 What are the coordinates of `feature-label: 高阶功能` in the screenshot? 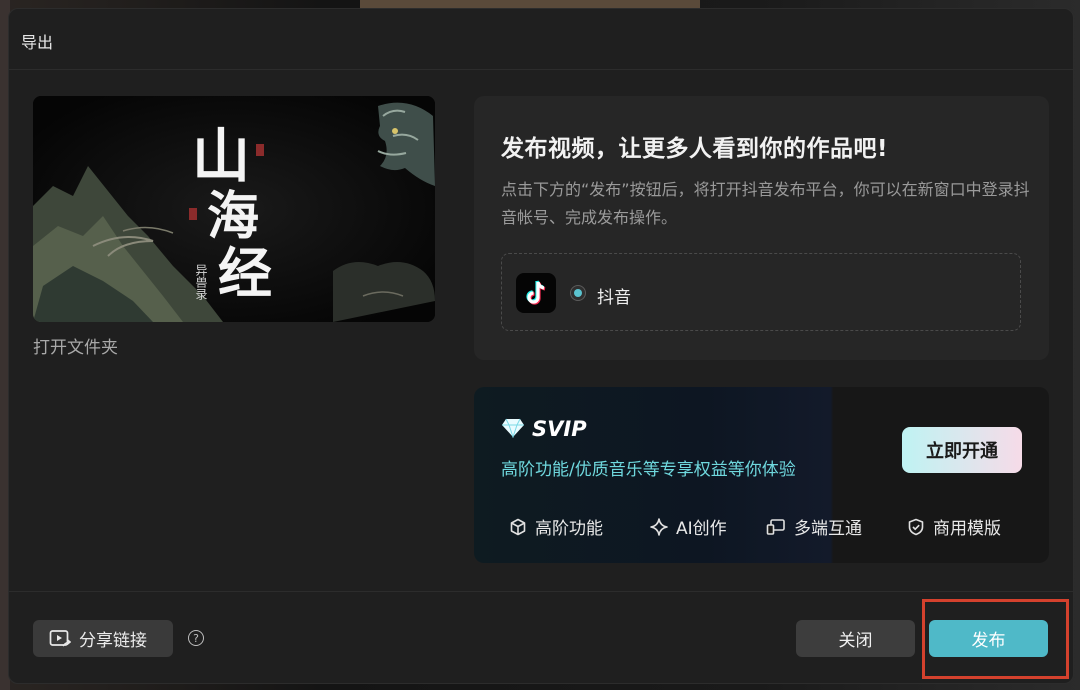 It's located at (569, 529).